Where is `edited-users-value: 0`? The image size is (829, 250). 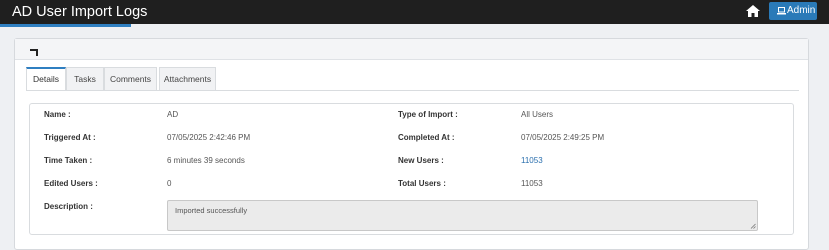 edited-users-value: 0 is located at coordinates (169, 183).